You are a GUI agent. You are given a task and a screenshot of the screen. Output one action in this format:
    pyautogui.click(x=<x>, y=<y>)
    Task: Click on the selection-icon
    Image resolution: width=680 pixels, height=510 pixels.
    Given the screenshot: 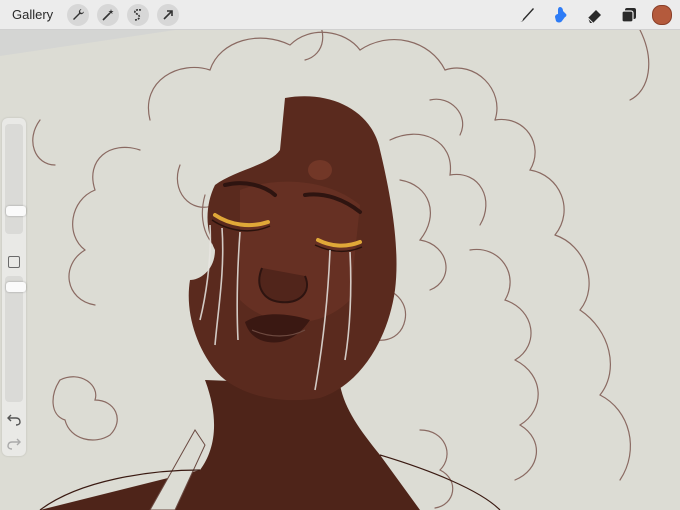 What is the action you would take?
    pyautogui.click(x=138, y=14)
    